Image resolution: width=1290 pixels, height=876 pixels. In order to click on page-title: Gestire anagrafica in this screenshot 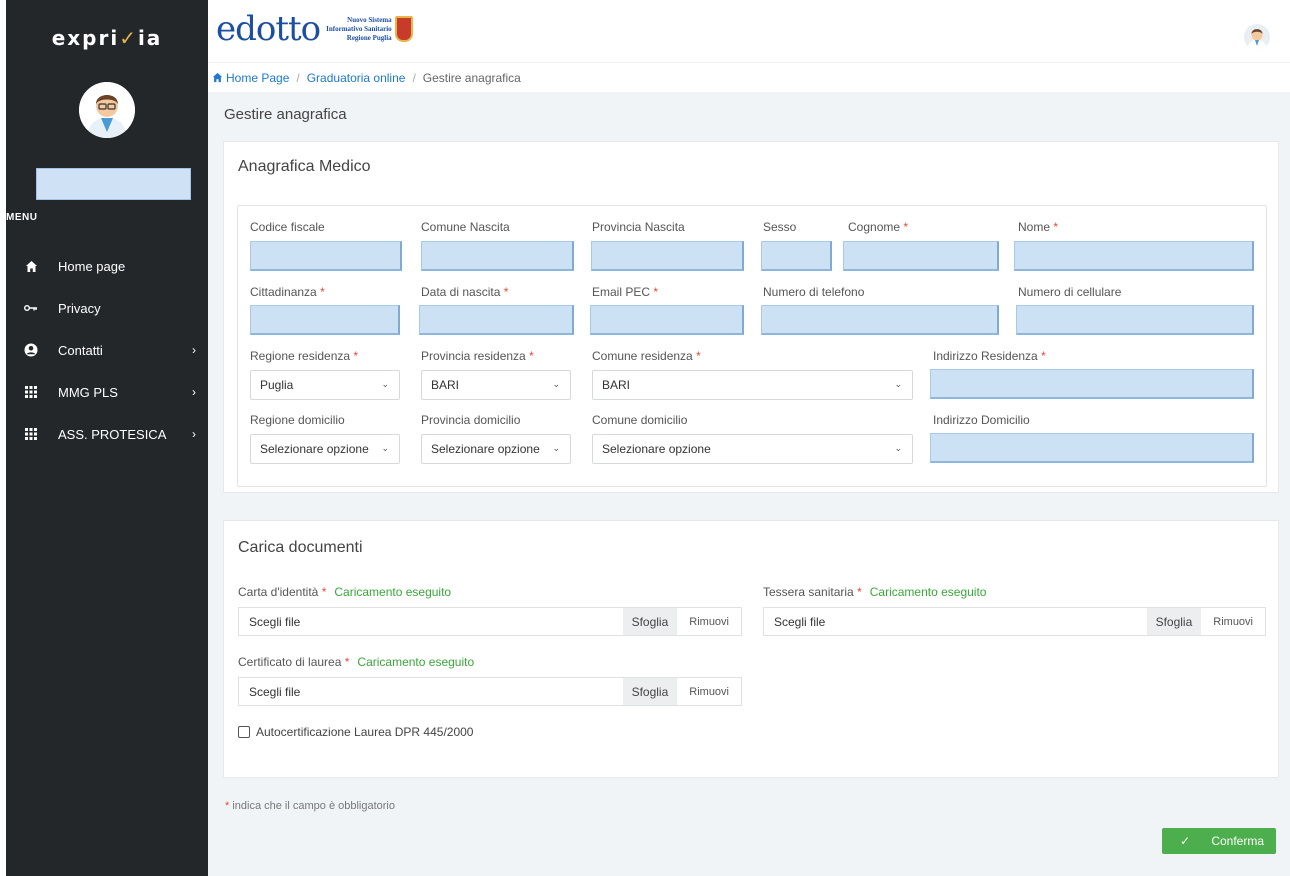, I will do `click(285, 114)`.